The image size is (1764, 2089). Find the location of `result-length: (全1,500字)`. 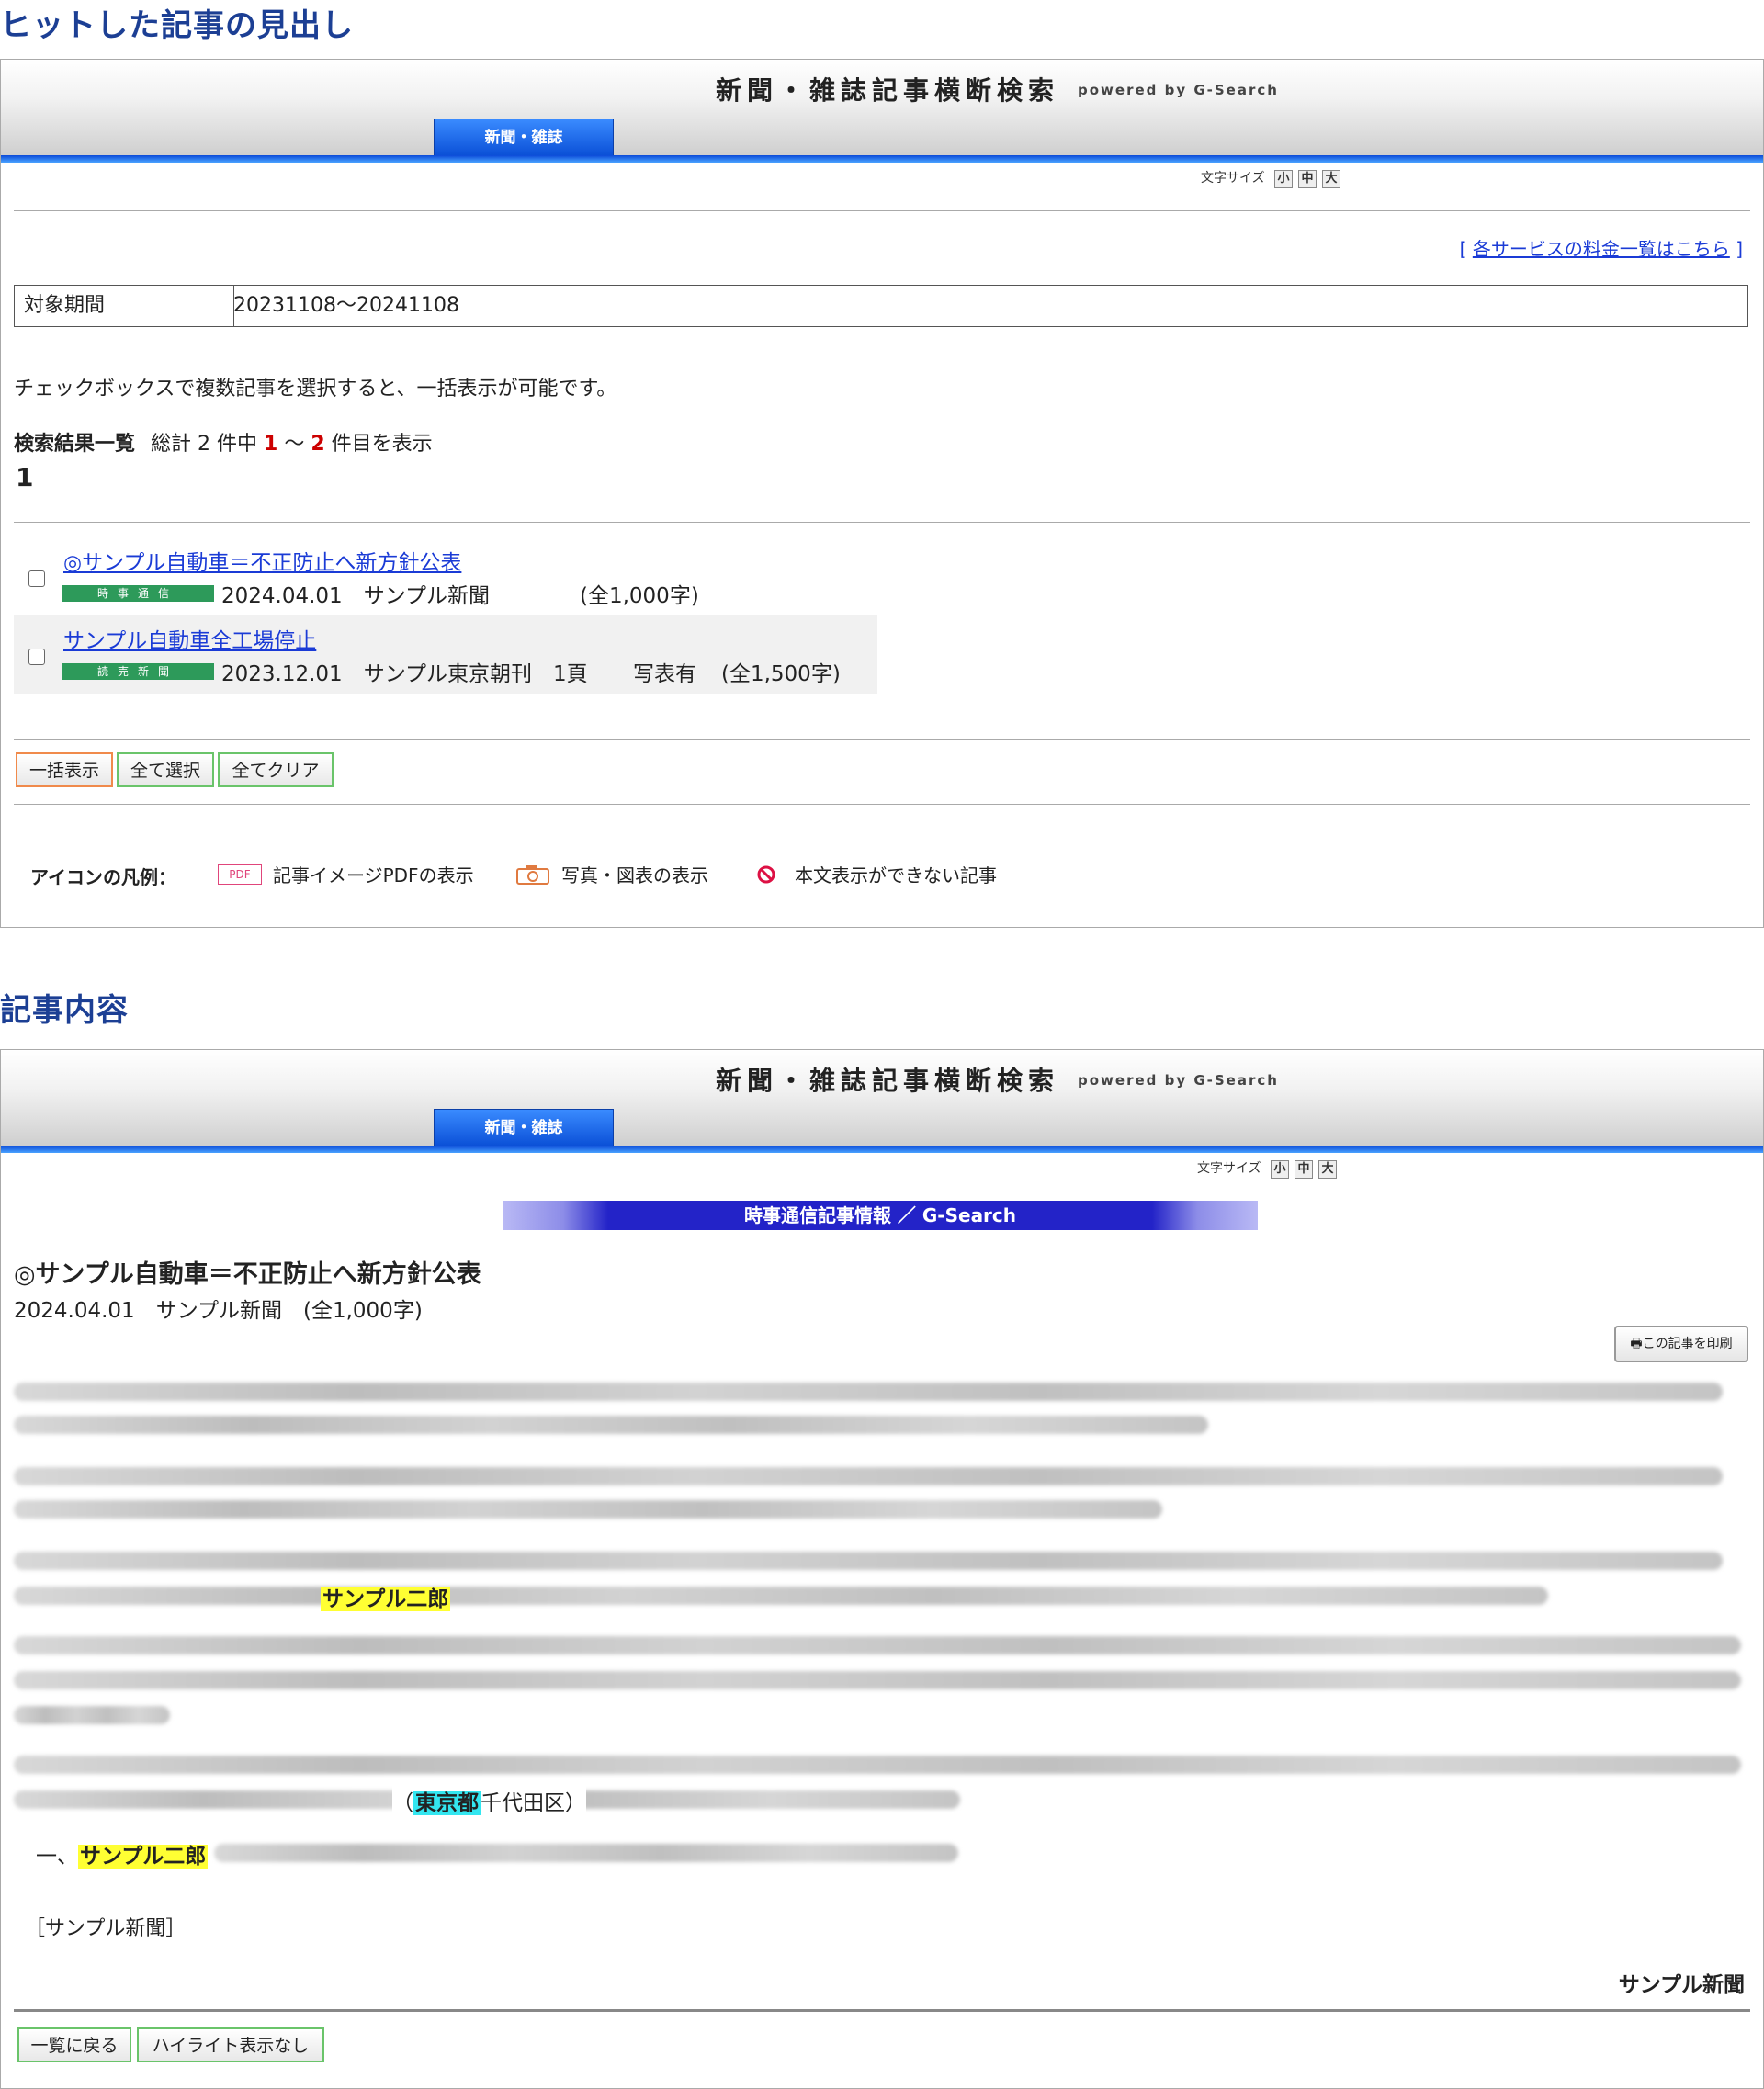

result-length: (全1,500字) is located at coordinates (781, 674).